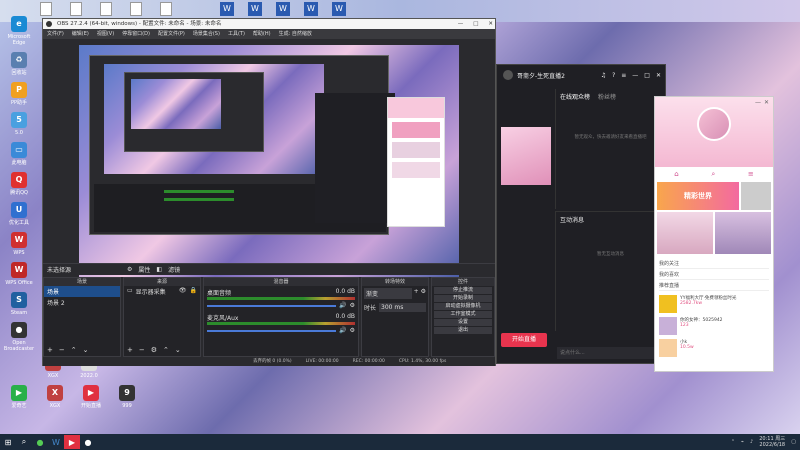 The width and height of the screenshot is (800, 450). Describe the element at coordinates (603, 75) in the screenshot. I see `headset-icon: ♫` at that location.